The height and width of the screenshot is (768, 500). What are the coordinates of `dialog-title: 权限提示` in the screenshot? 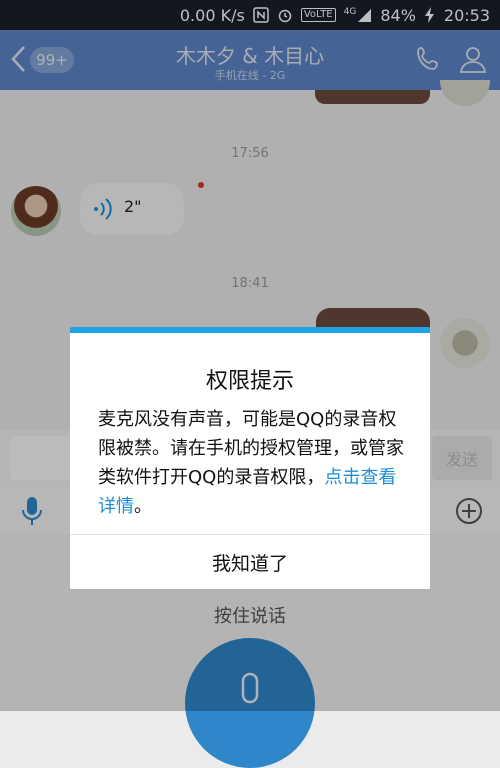 It's located at (249, 381).